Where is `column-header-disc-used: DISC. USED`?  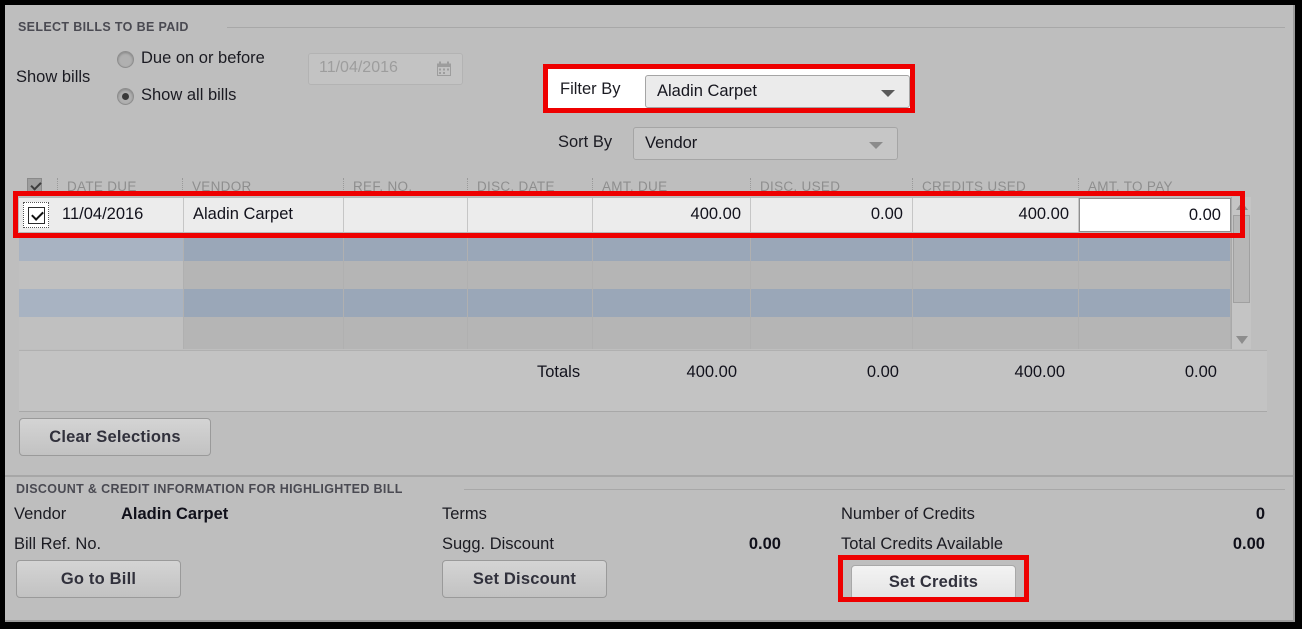
column-header-disc-used: DISC. USED is located at coordinates (800, 186).